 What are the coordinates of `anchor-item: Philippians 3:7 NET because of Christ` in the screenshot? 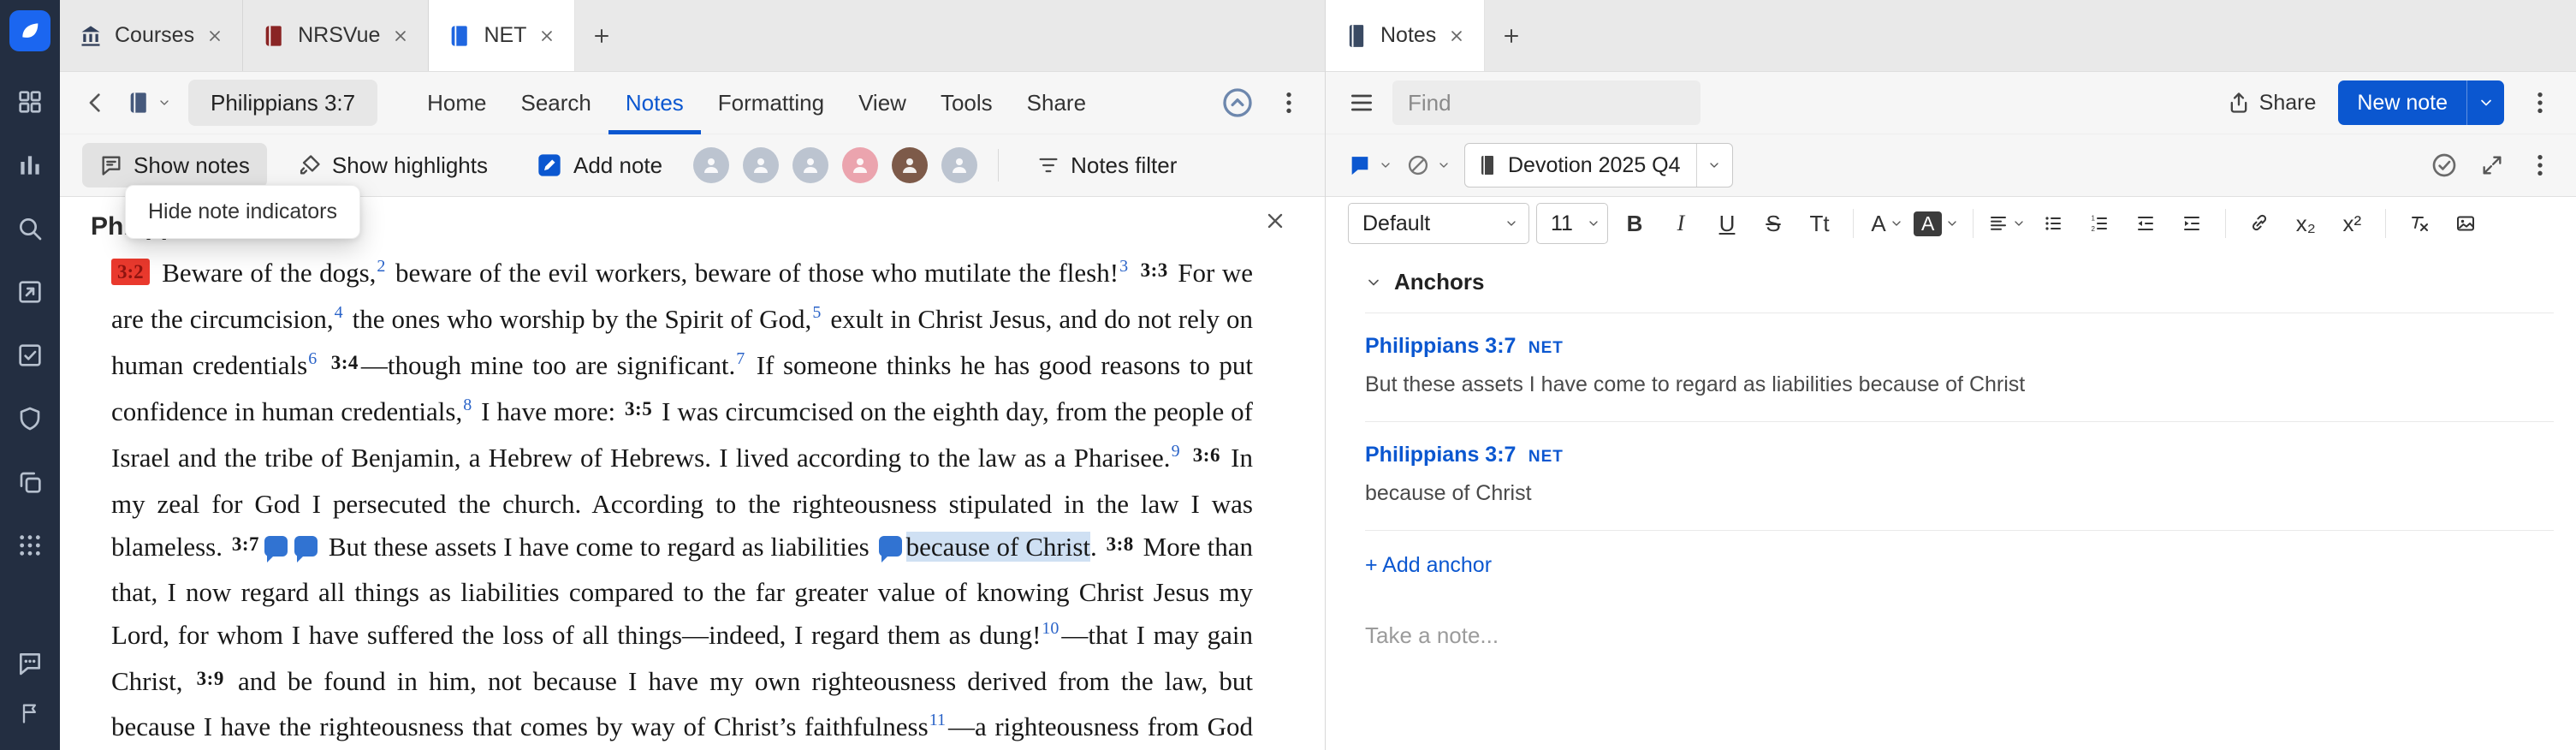 It's located at (1959, 476).